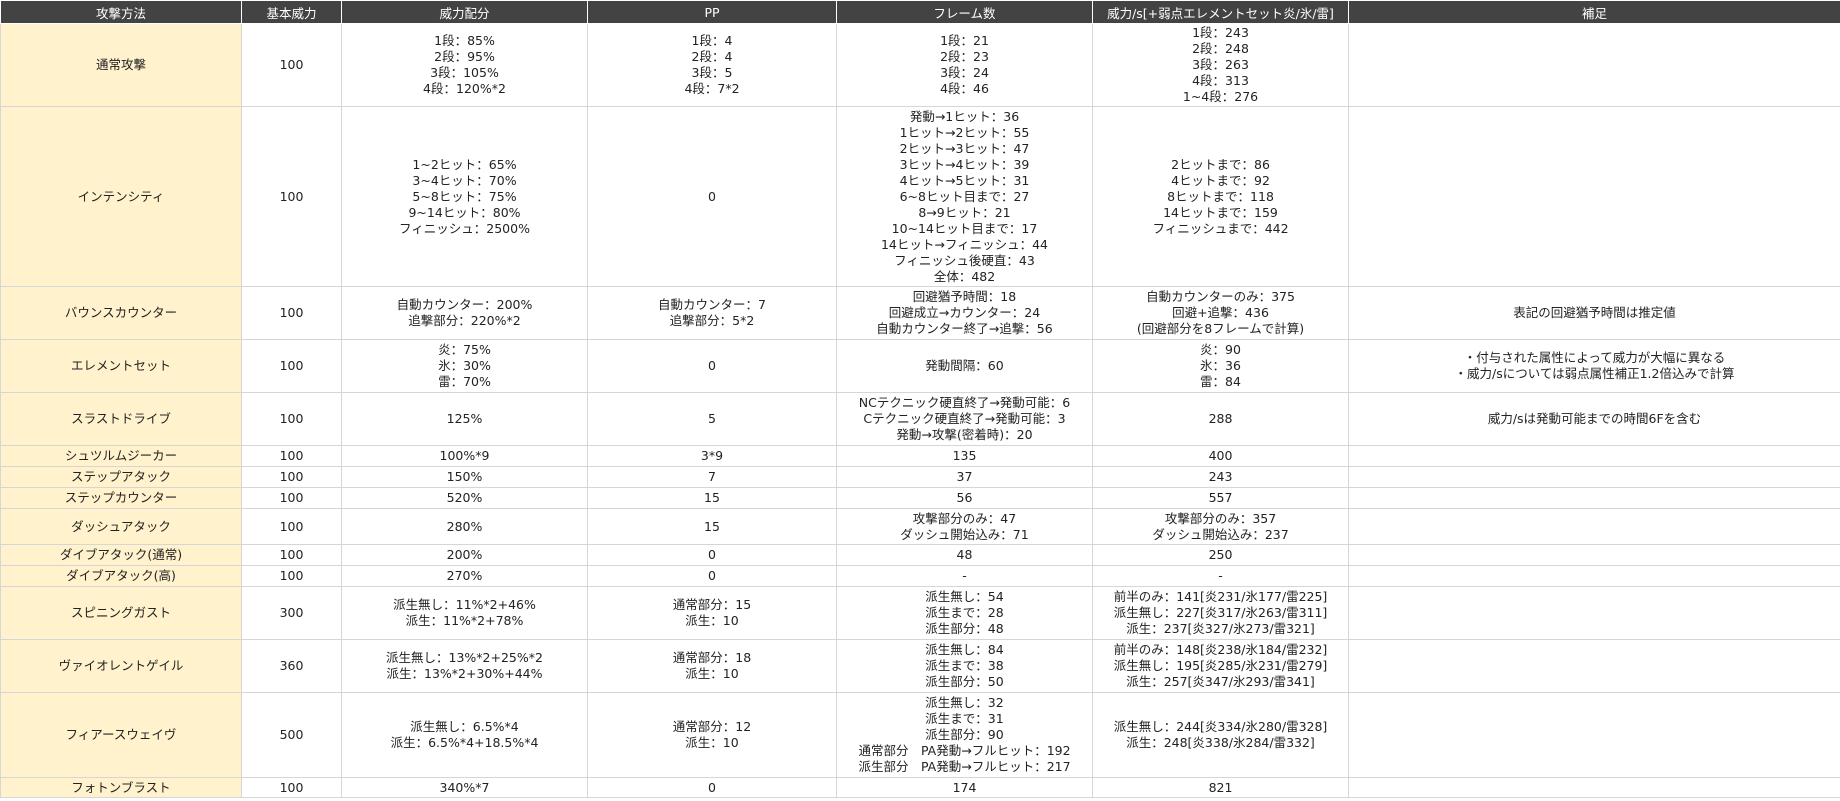 This screenshot has width=1840, height=801. I want to click on power-per-second-cell: 250, so click(1220, 555).